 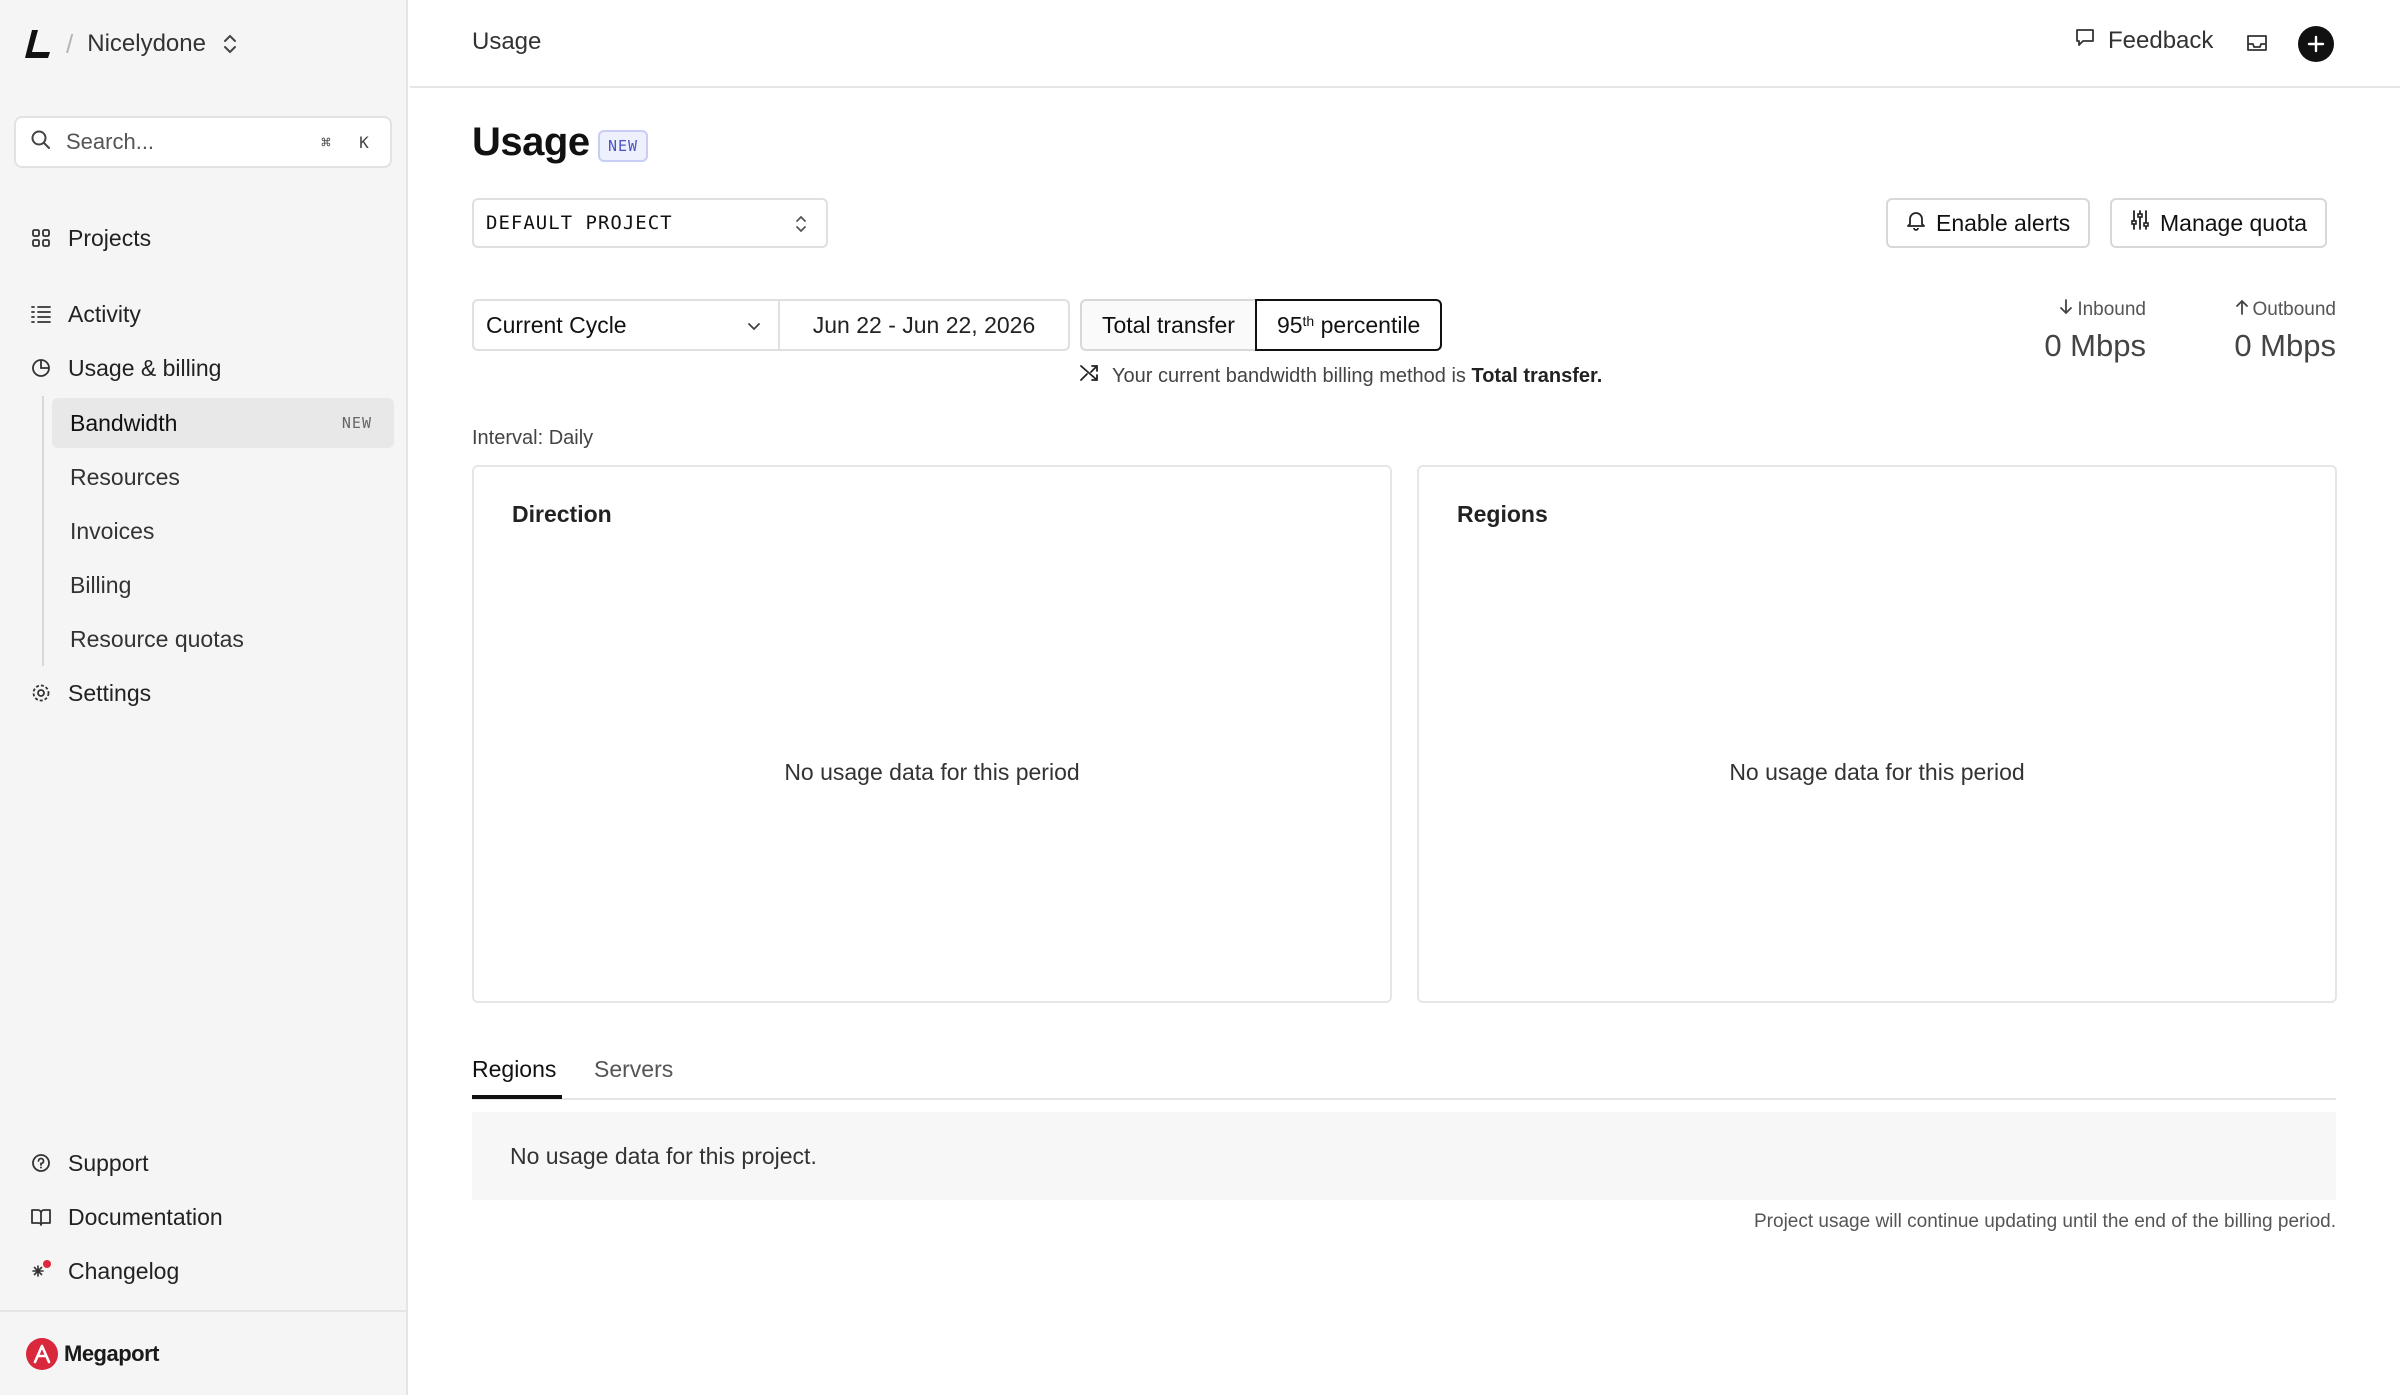 I want to click on sidebar-subitem-label: Billing, so click(x=101, y=584).